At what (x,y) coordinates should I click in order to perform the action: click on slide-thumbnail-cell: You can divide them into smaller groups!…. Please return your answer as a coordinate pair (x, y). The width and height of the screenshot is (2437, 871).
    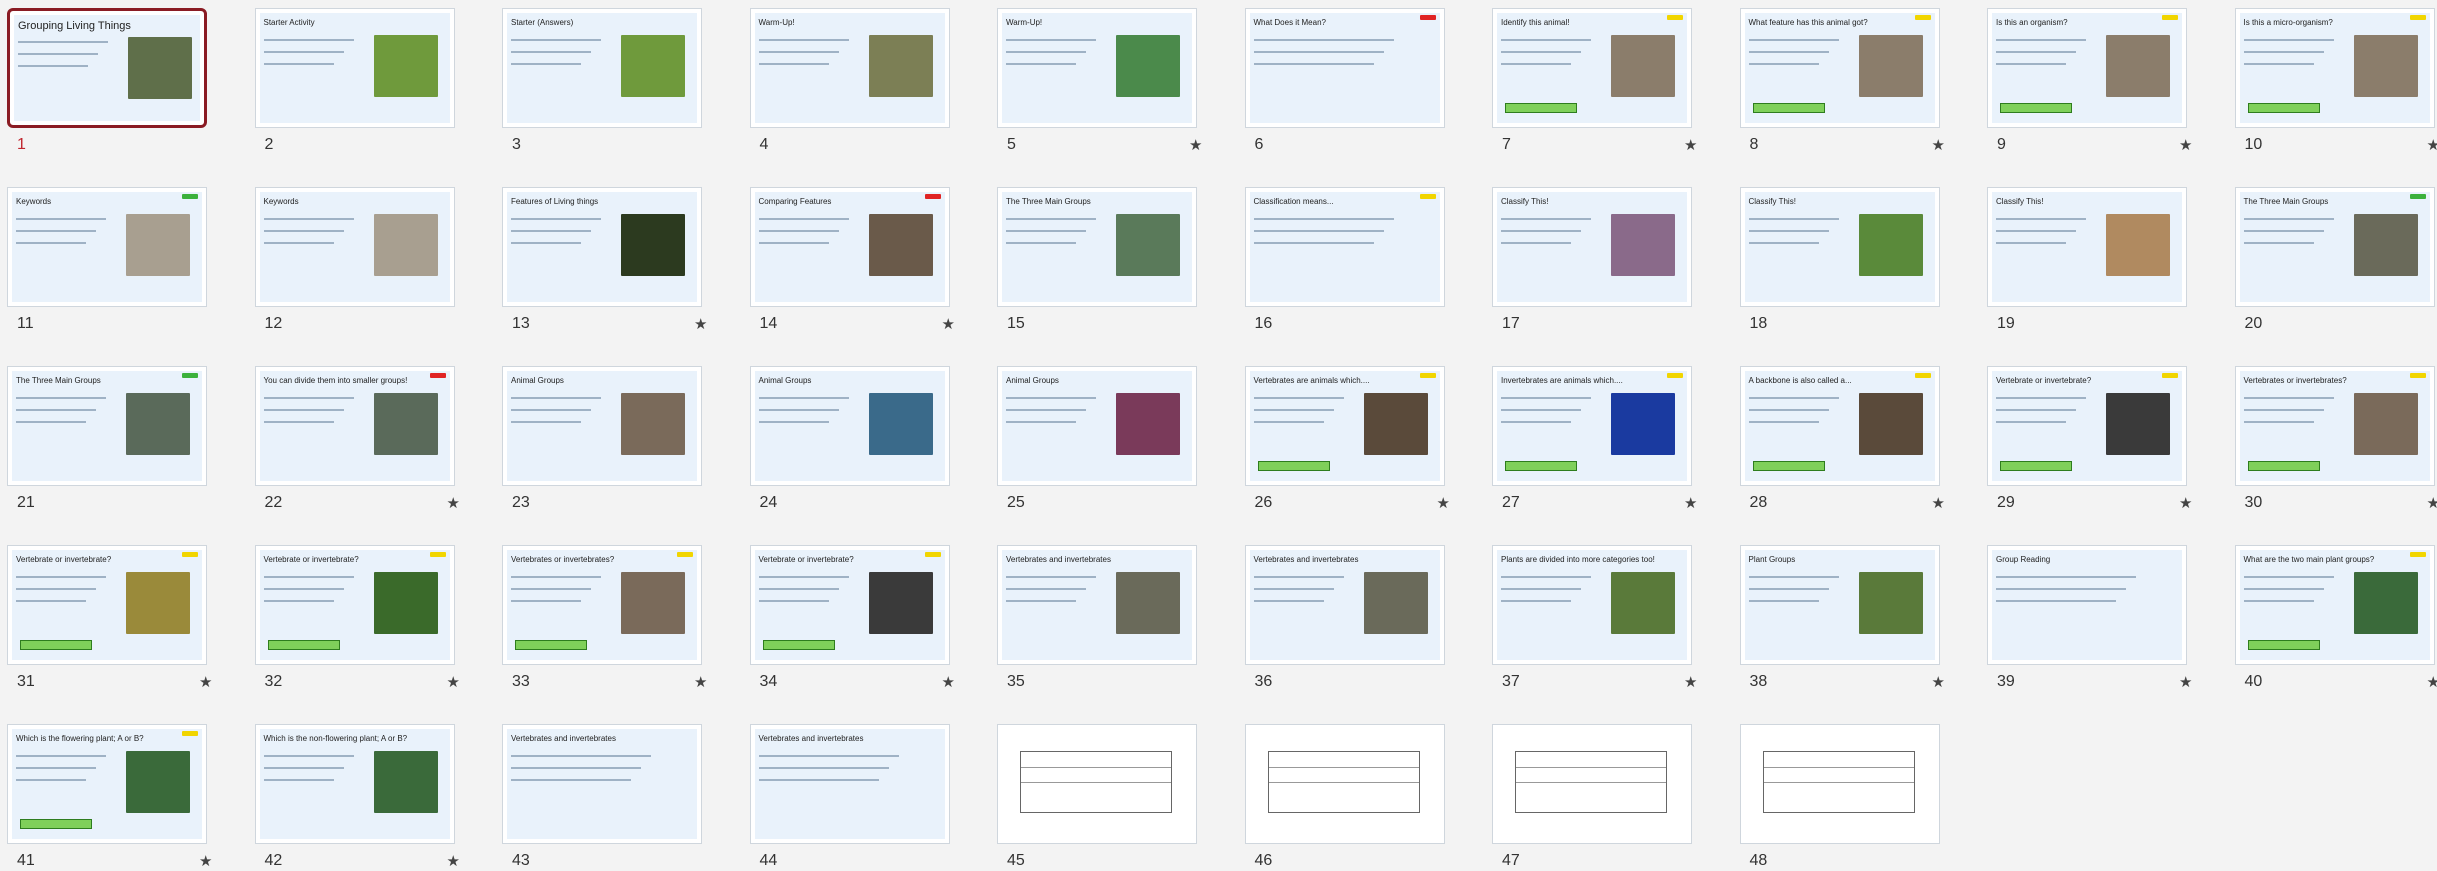
    Looking at the image, I should click on (357, 439).